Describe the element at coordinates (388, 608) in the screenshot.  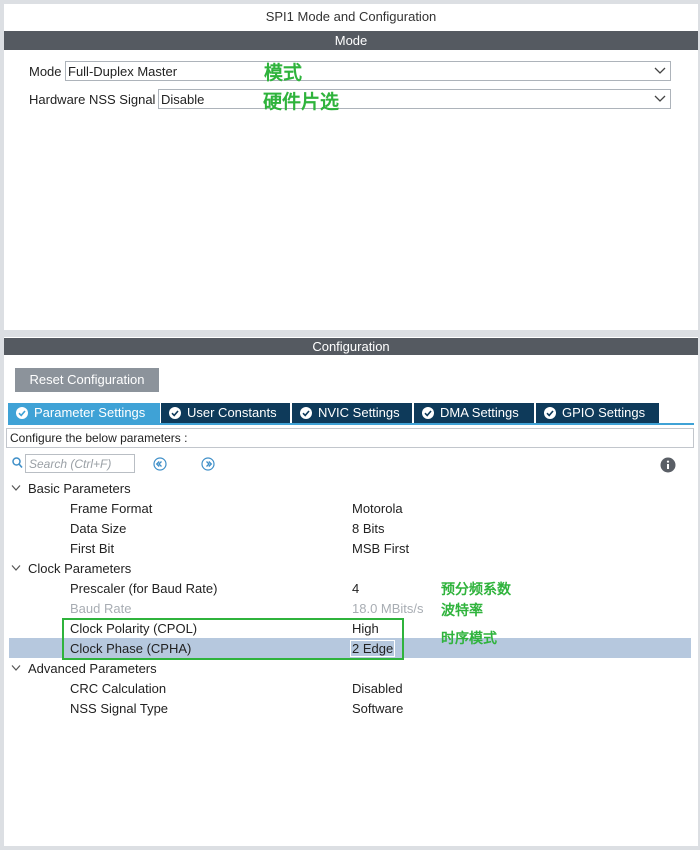
I see `param-value: 18.0 MBits/s` at that location.